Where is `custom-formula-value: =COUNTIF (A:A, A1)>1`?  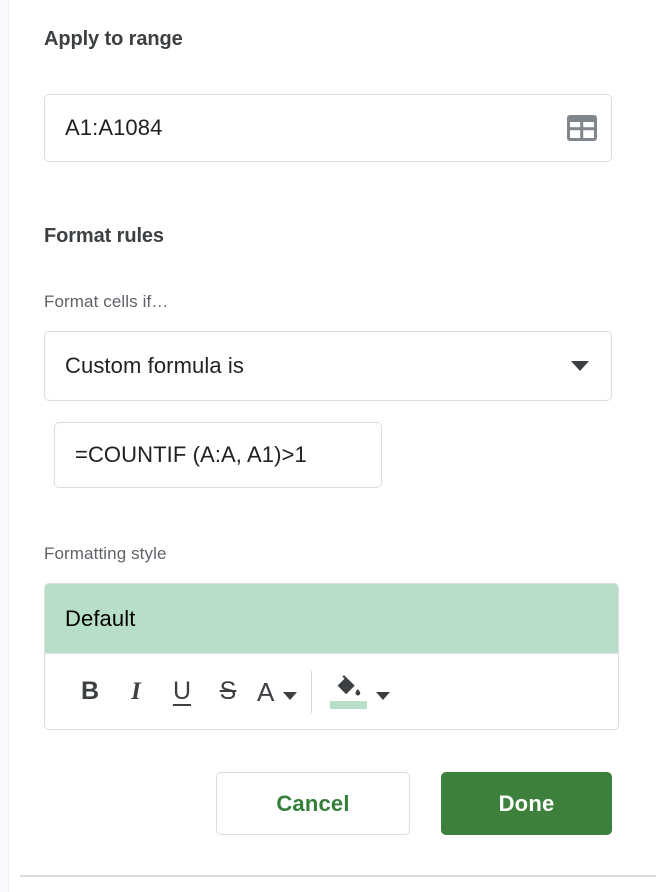
custom-formula-value: =COUNTIF (A:A, A1)>1 is located at coordinates (191, 454).